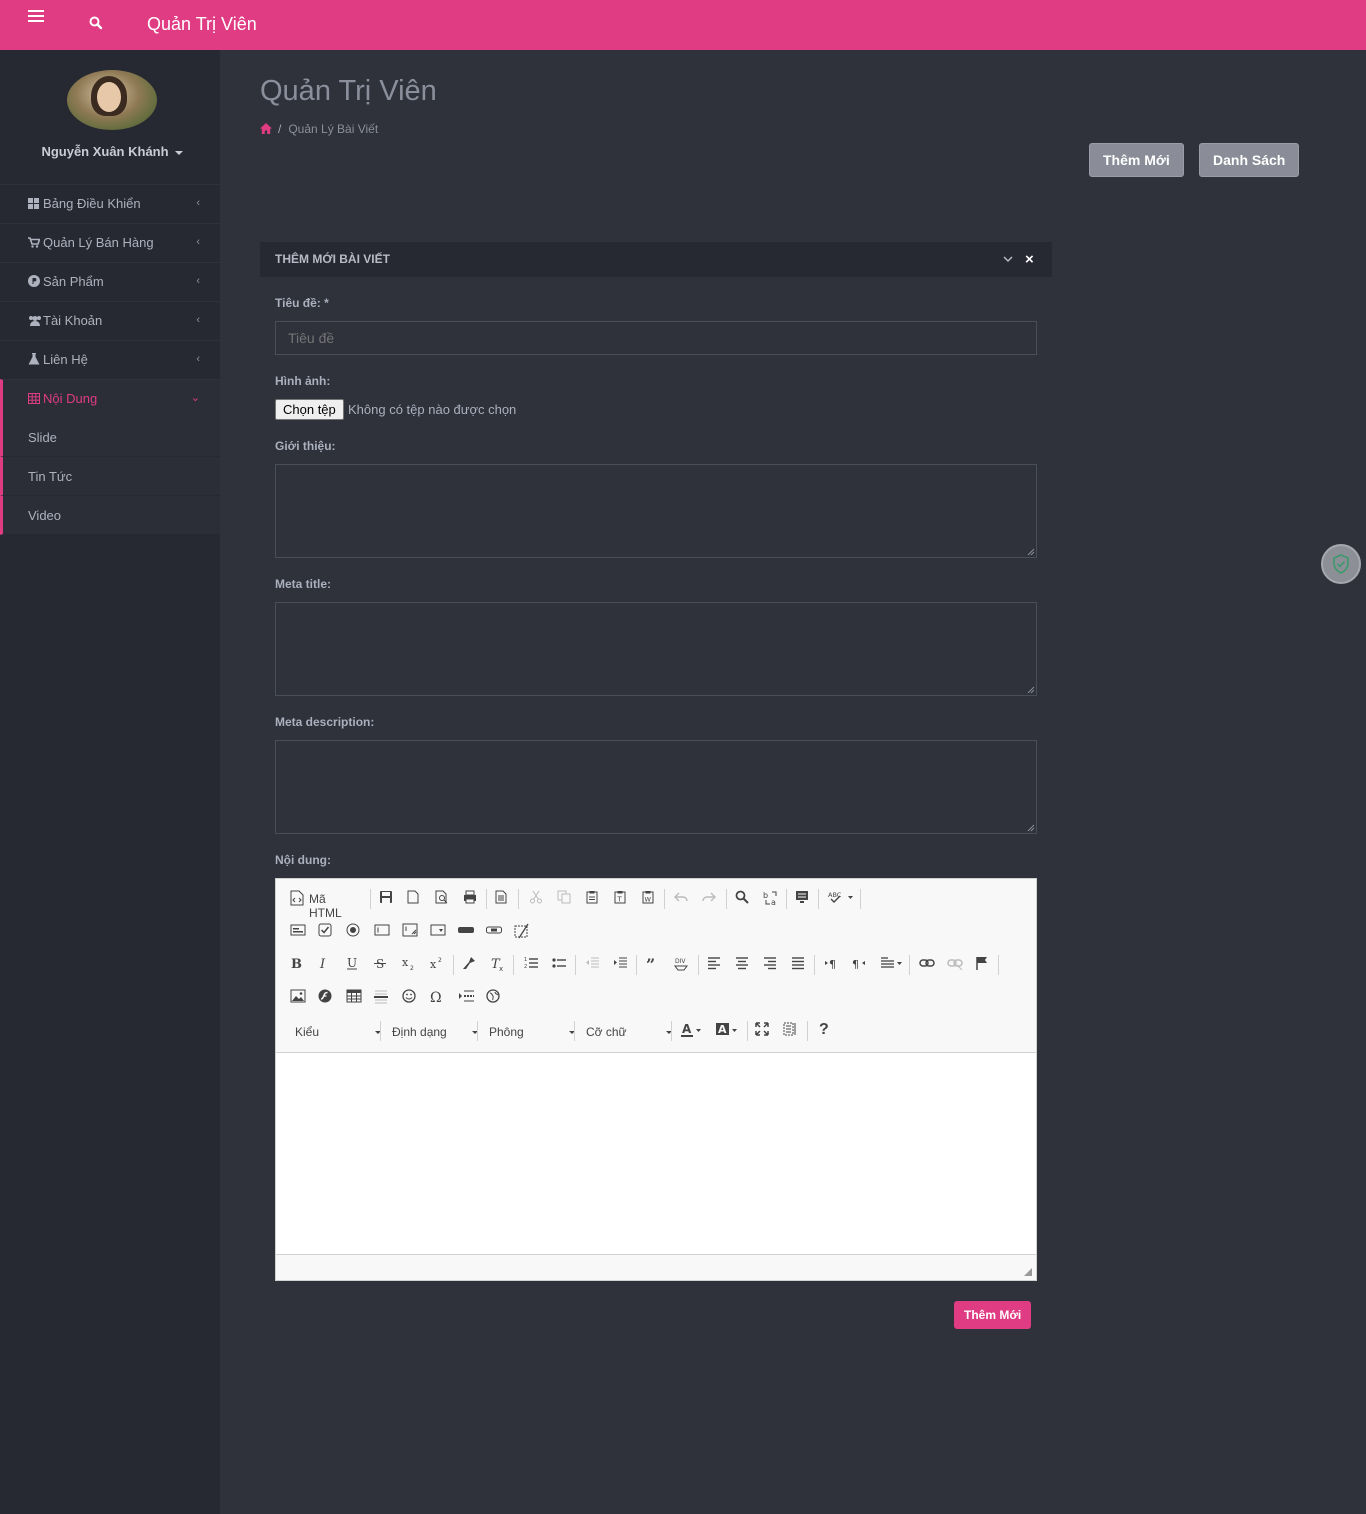  I want to click on sidebar-item-products: Sản Phẩm ‹, so click(110, 281).